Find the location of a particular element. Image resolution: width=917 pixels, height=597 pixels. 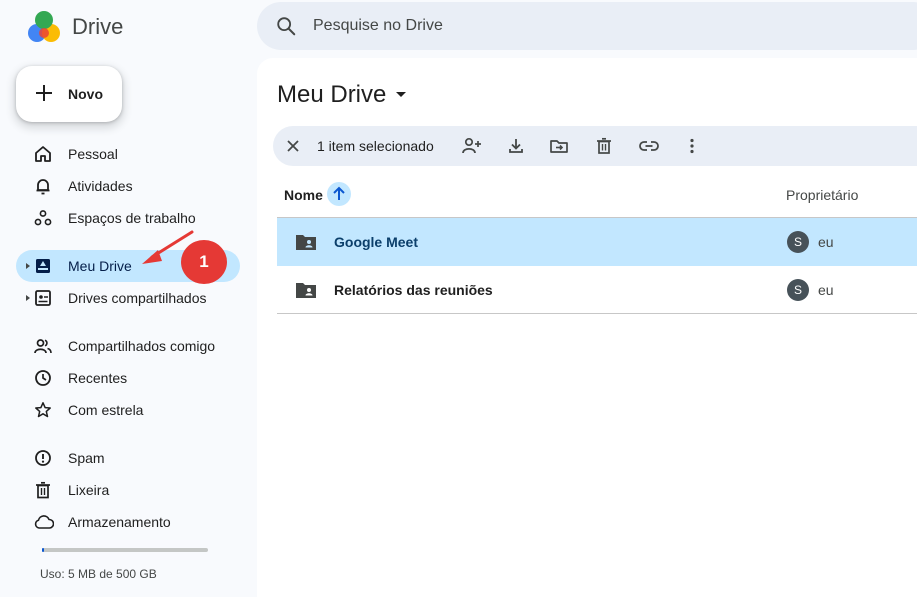

spam-icon is located at coordinates (43, 458).